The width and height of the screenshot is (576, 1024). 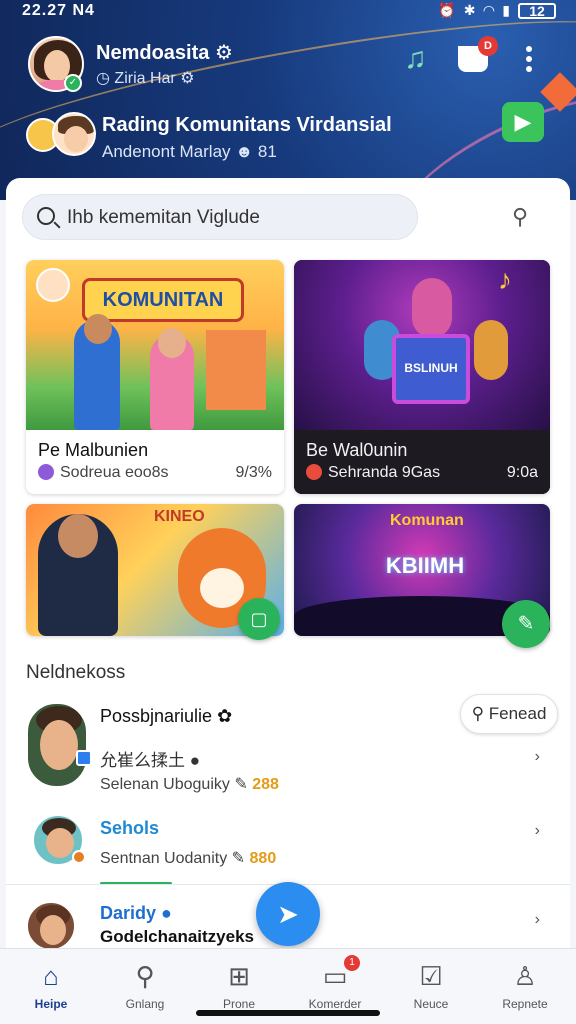 I want to click on music-note-icon: ♪, so click(x=505, y=279).